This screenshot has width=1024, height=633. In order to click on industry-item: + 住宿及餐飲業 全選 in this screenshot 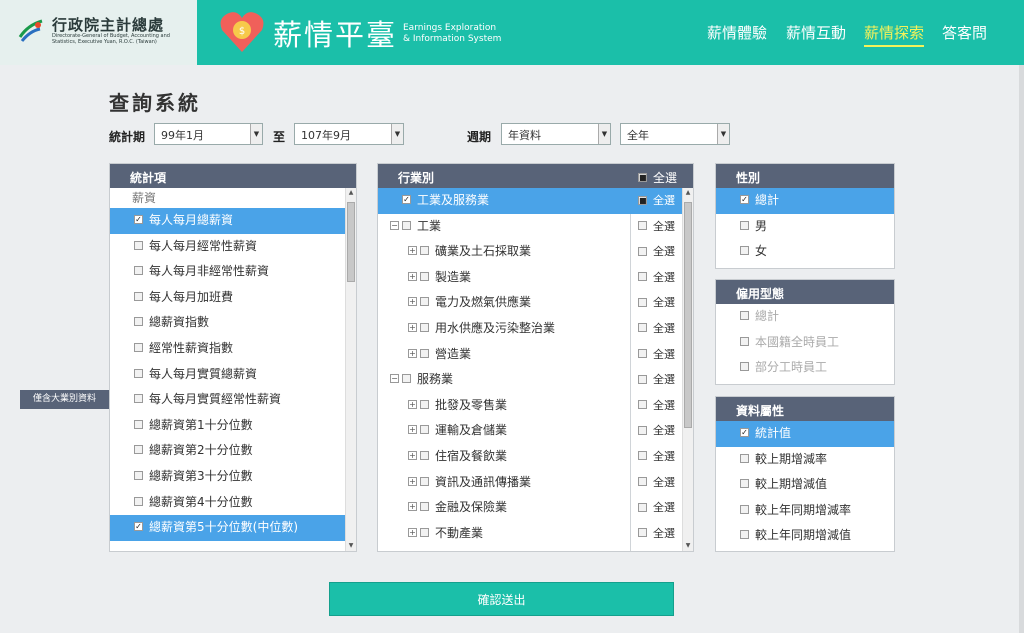, I will do `click(535, 457)`.